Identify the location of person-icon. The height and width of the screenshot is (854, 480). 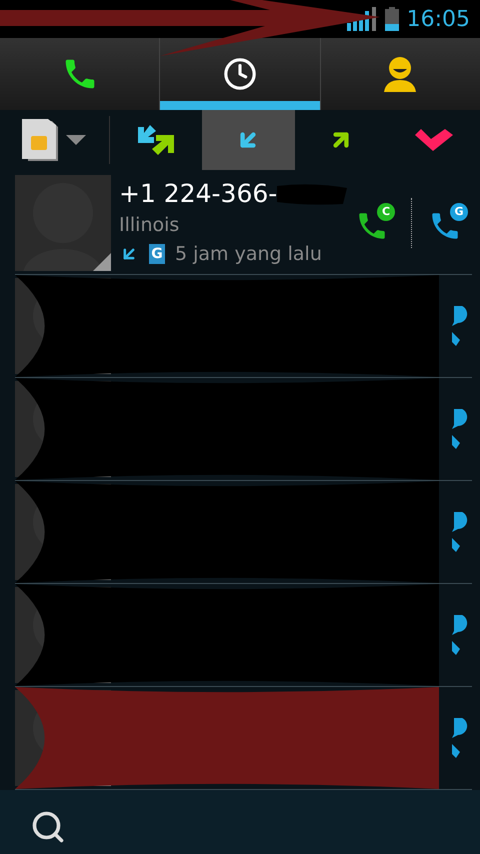
(400, 74).